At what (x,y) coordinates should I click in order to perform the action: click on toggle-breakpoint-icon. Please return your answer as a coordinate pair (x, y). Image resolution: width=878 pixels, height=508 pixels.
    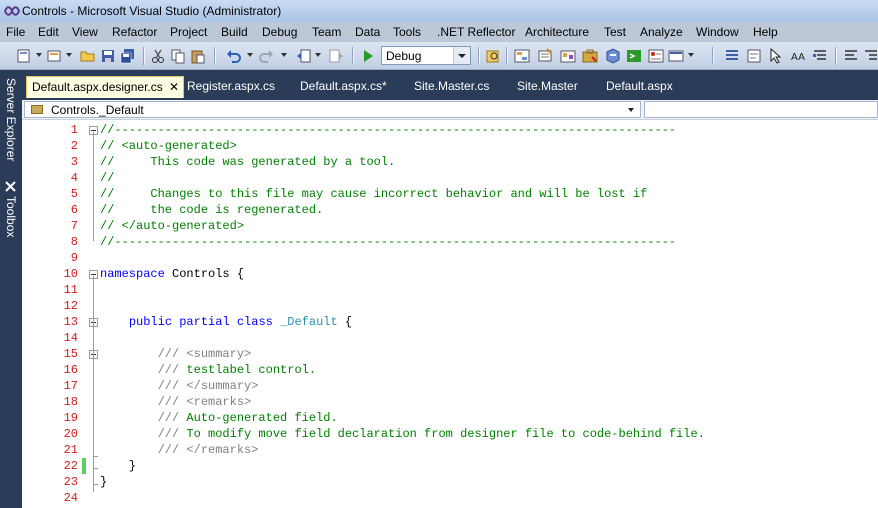
    Looking at the image, I should click on (754, 56).